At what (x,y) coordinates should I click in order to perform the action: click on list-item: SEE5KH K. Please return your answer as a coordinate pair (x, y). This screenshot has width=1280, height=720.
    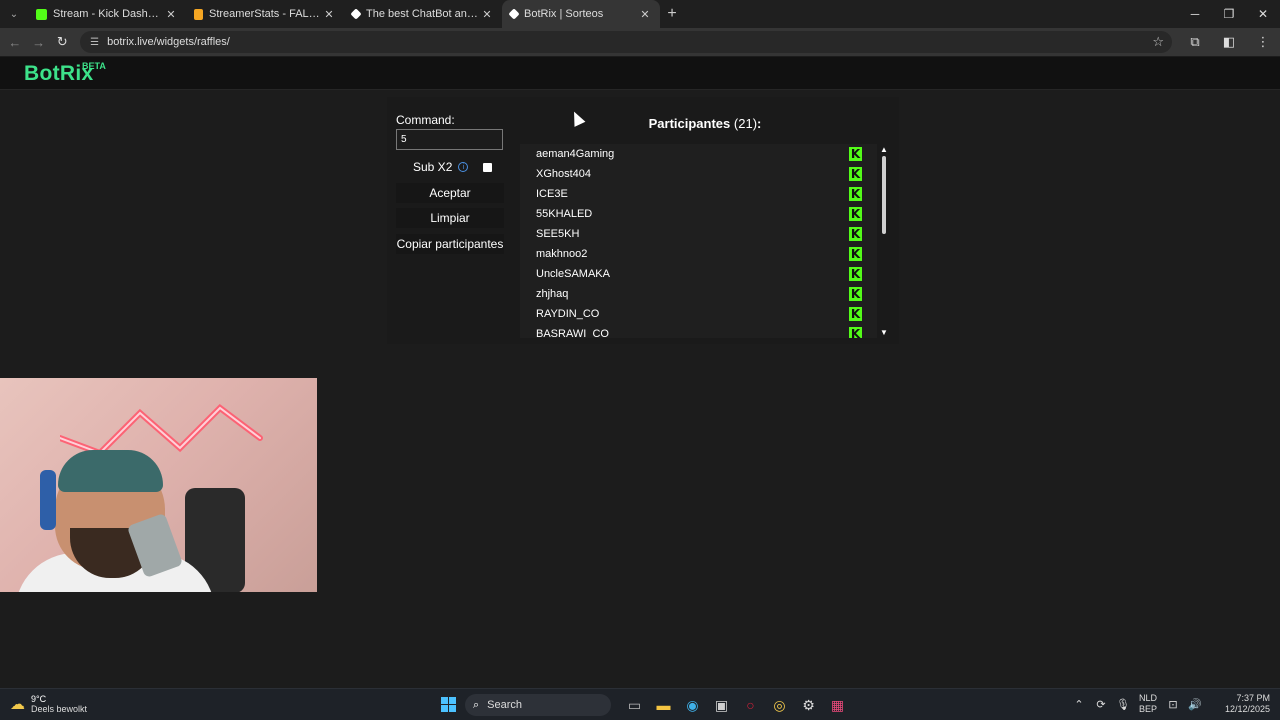
    Looking at the image, I should click on (698, 234).